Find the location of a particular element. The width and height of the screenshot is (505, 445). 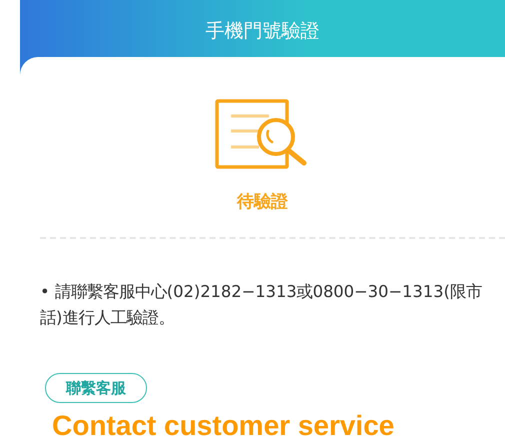

note-text: • 請聯繫客服中心(02)2182−1313或0800−30−1313(限市話)進行人工驗證。 is located at coordinates (261, 305).